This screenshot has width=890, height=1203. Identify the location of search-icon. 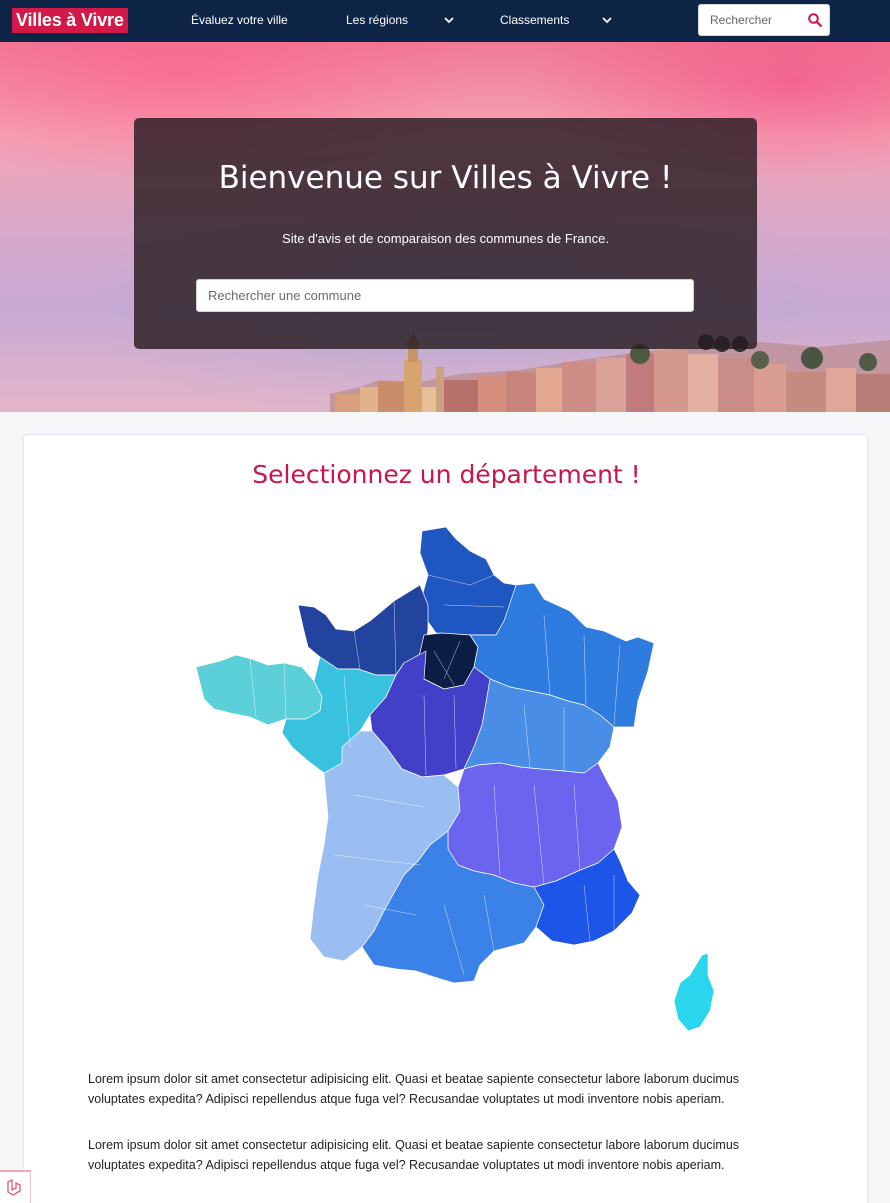
(815, 20).